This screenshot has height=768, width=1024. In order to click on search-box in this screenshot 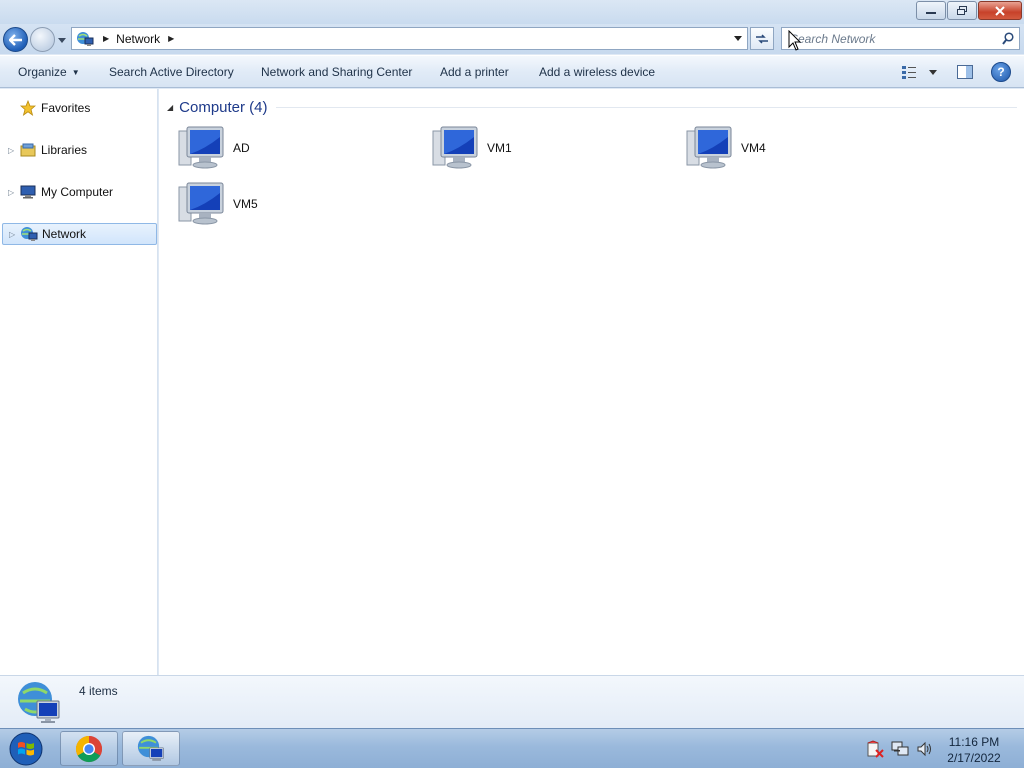, I will do `click(900, 38)`.